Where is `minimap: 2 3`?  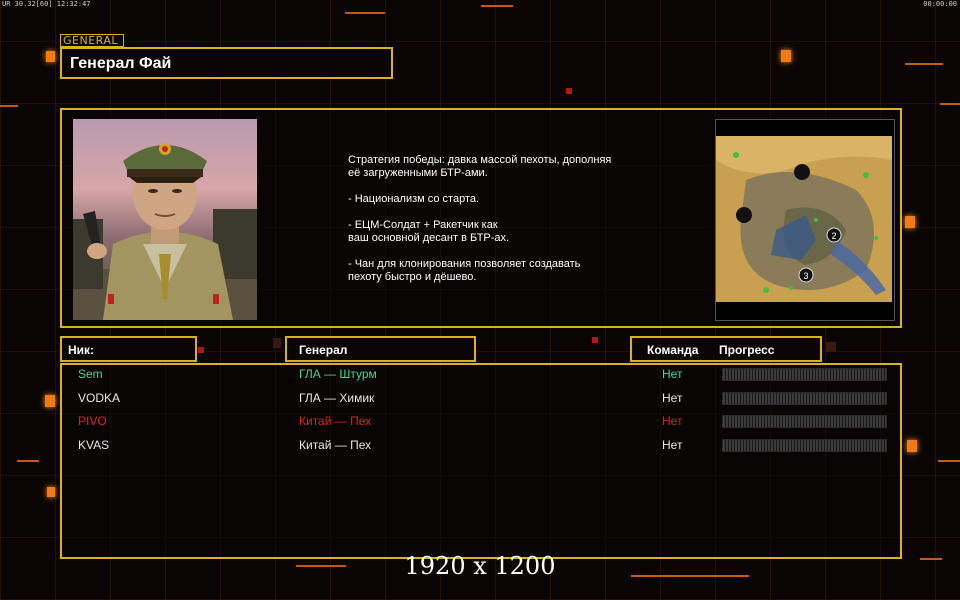
minimap: 2 3 is located at coordinates (805, 220).